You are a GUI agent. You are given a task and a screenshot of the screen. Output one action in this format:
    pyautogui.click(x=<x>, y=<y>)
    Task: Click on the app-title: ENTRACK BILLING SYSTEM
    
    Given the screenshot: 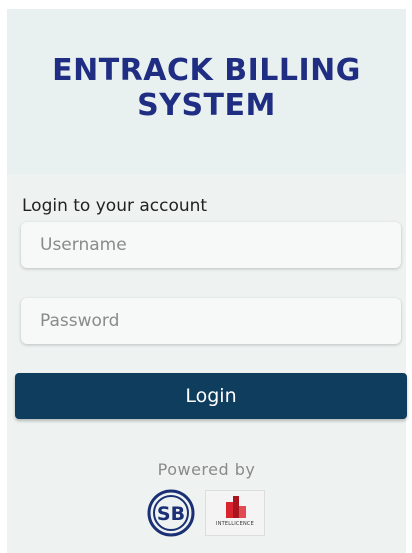 What is the action you would take?
    pyautogui.click(x=206, y=88)
    